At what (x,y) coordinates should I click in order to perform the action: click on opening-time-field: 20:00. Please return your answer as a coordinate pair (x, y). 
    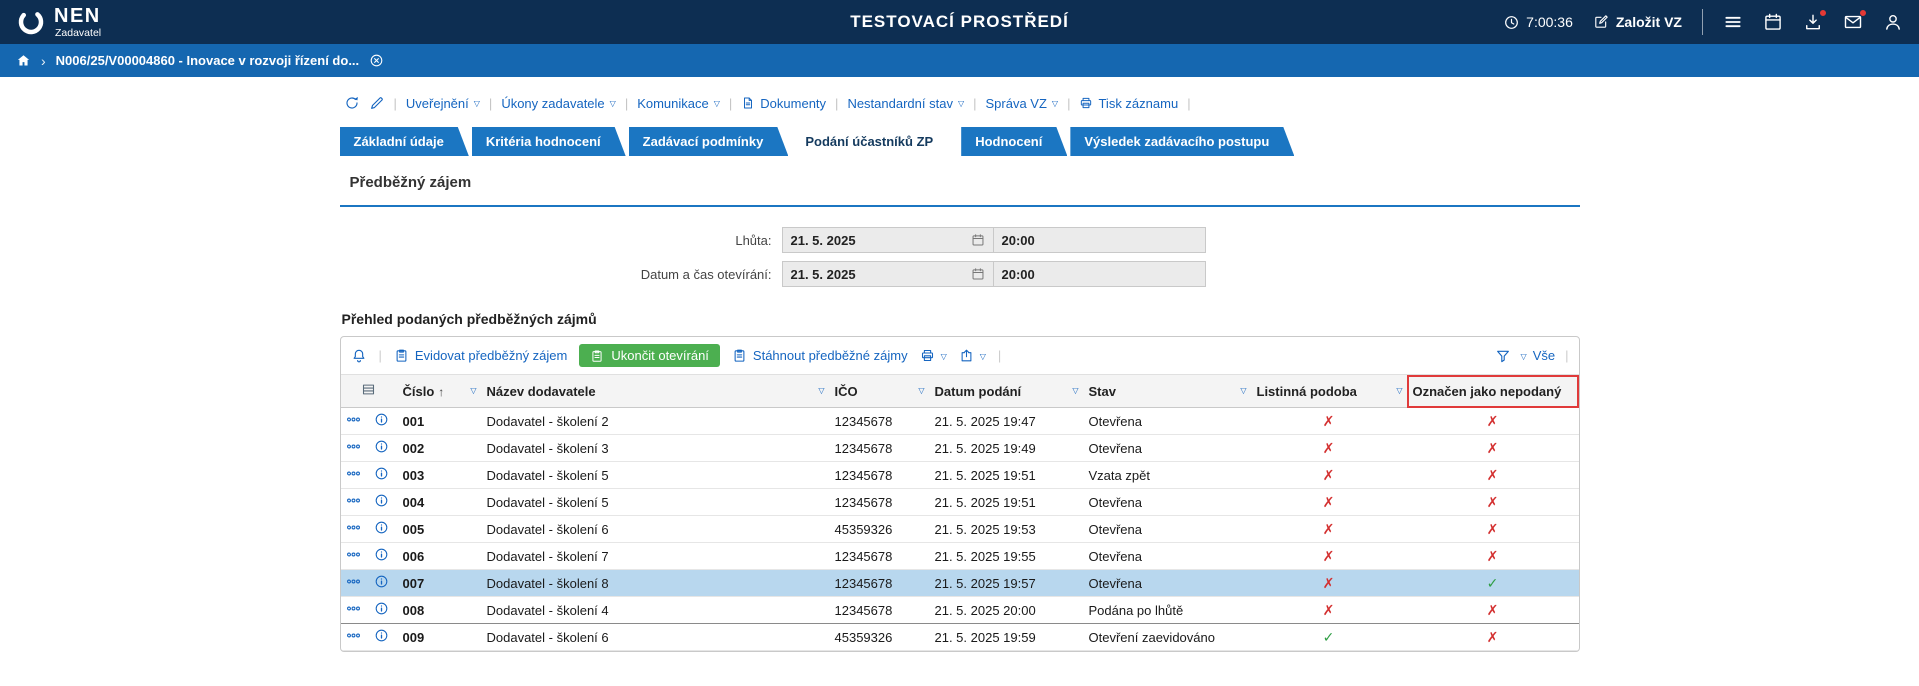
    Looking at the image, I should click on (1099, 274).